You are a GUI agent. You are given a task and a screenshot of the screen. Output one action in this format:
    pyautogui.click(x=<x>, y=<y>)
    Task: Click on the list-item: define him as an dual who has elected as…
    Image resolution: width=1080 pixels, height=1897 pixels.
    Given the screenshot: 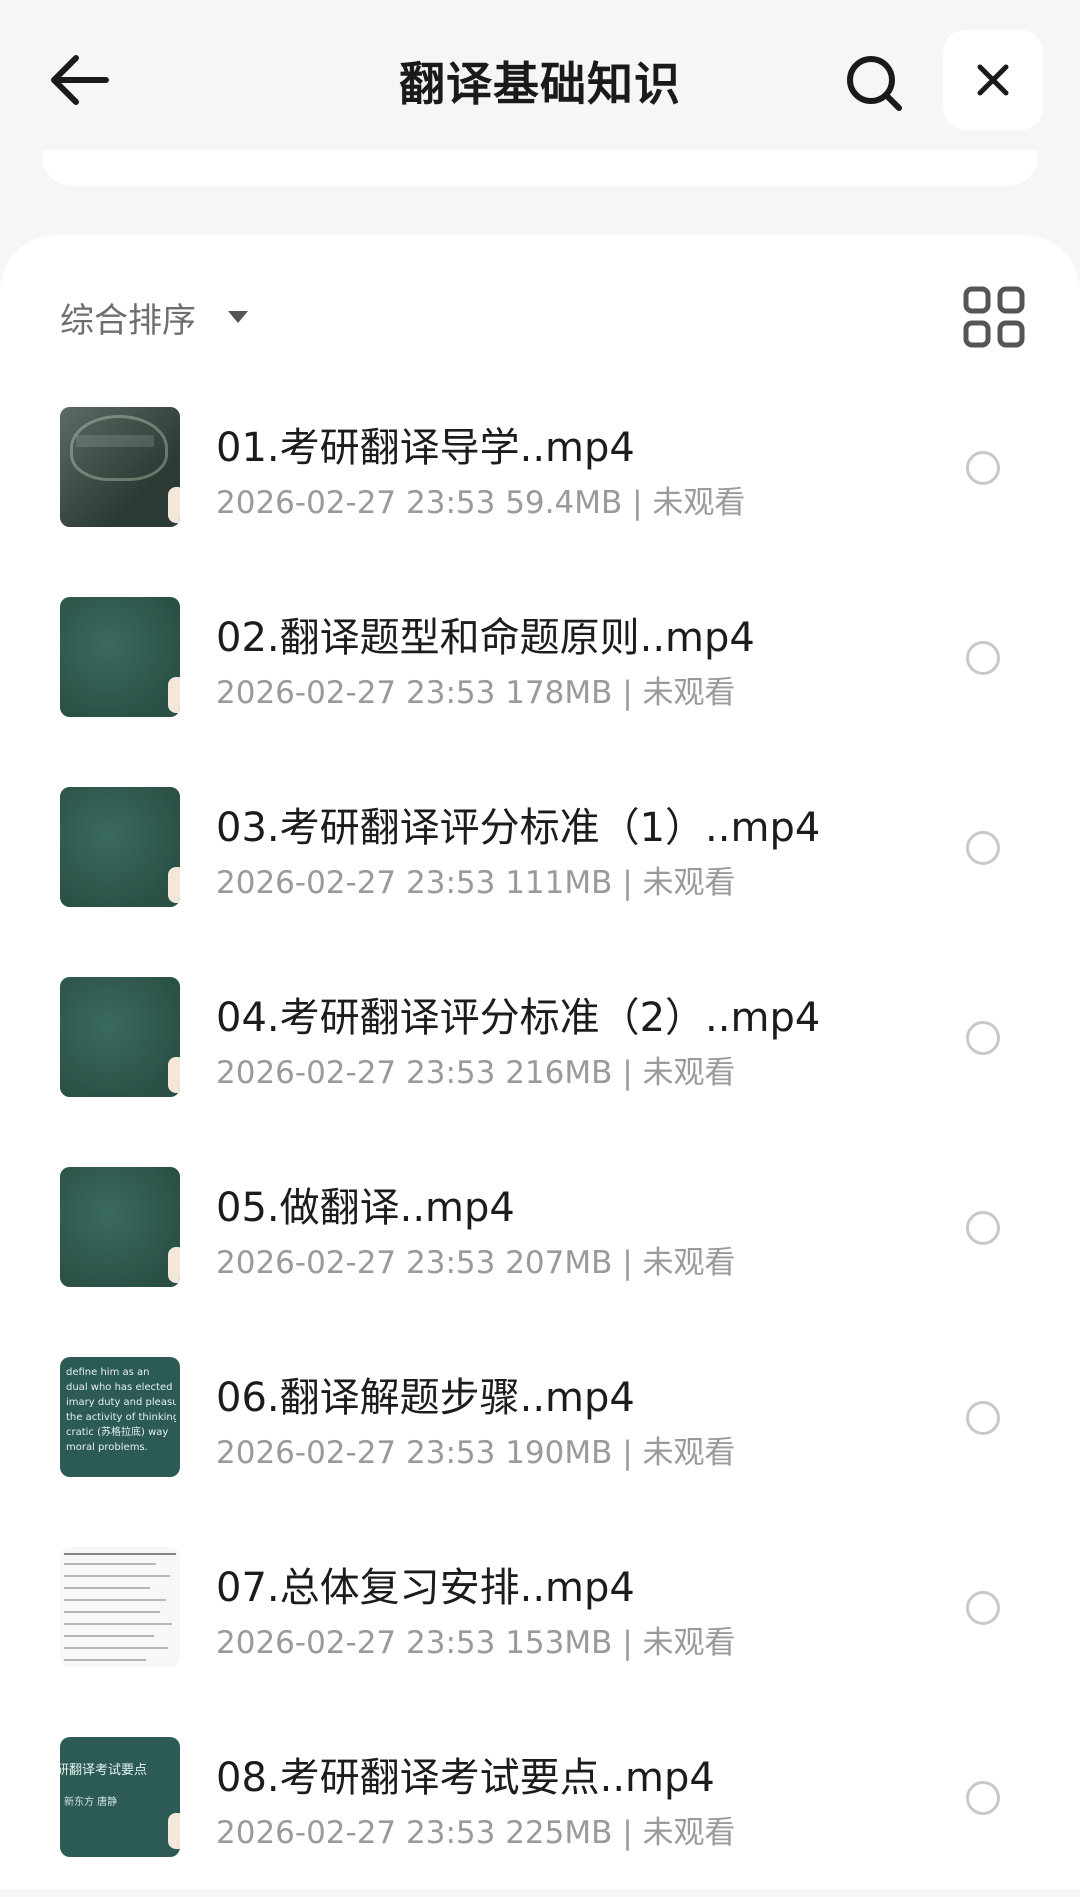 What is the action you would take?
    pyautogui.click(x=540, y=1422)
    